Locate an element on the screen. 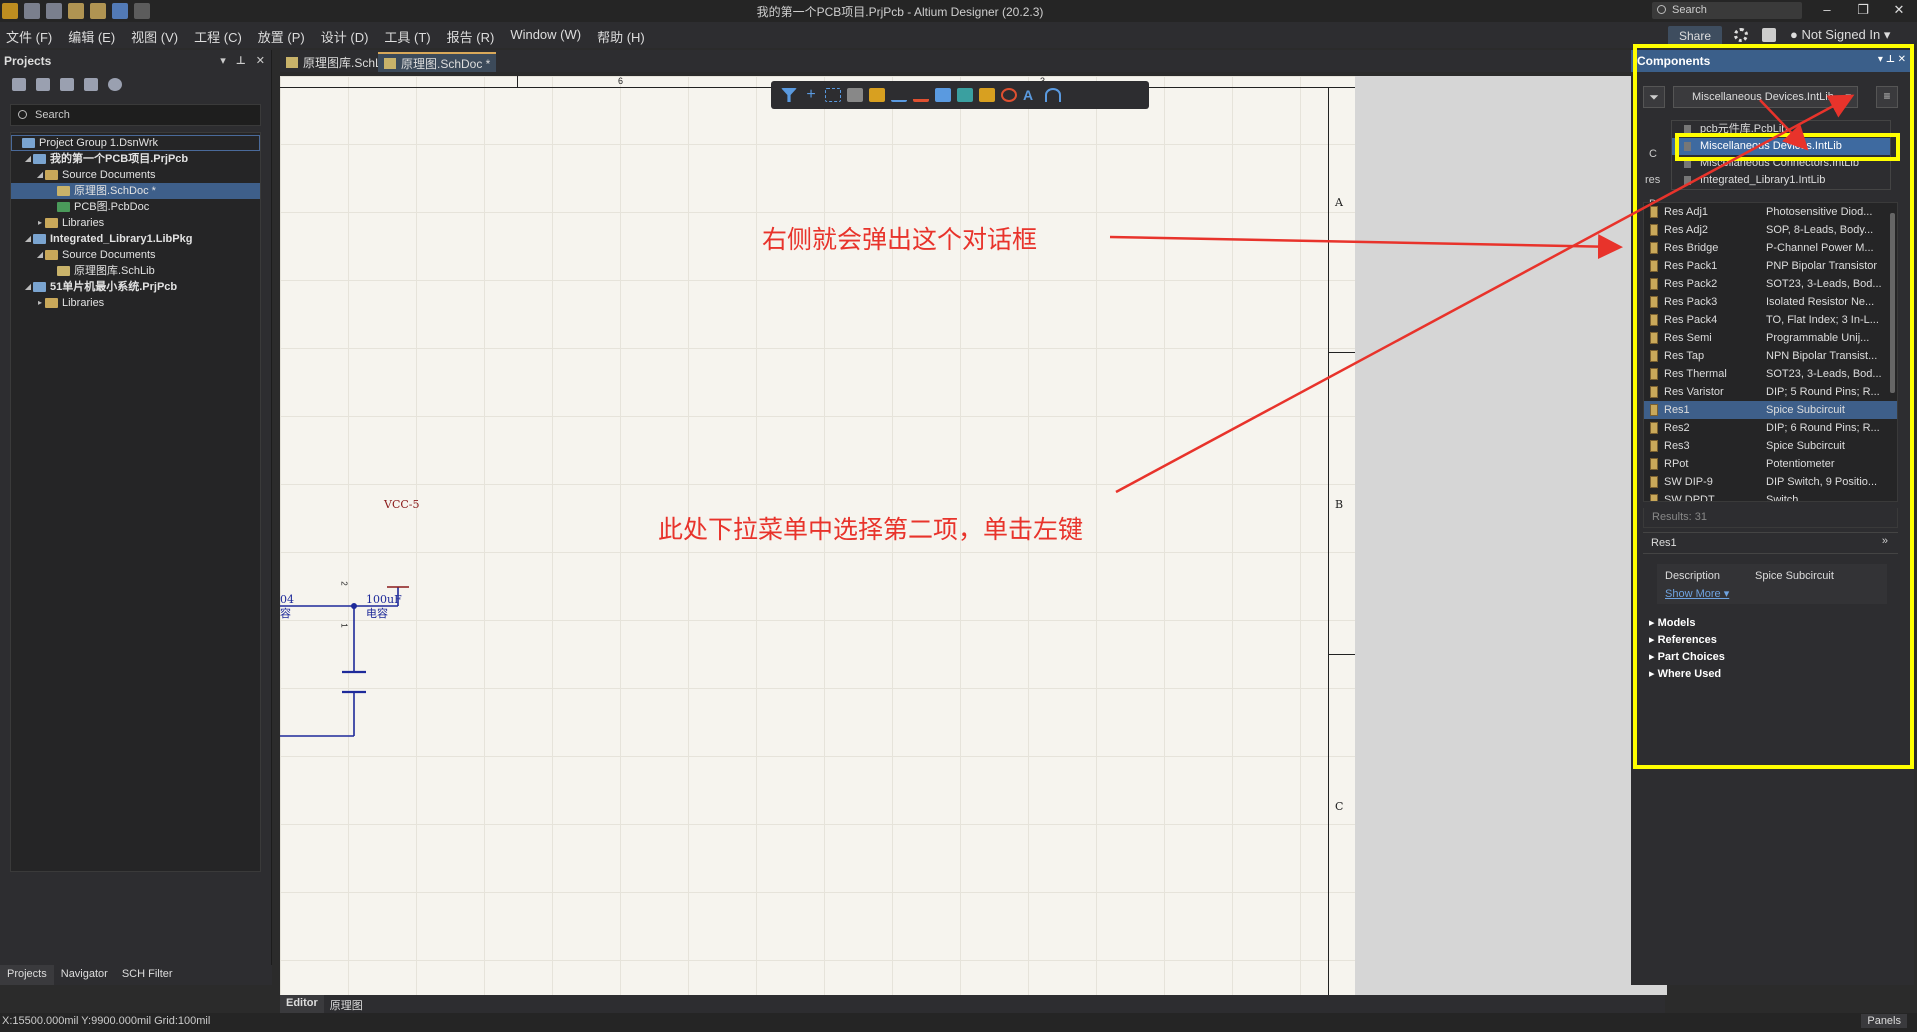 This screenshot has width=1917, height=1032. select-rect-icon is located at coordinates (833, 95).